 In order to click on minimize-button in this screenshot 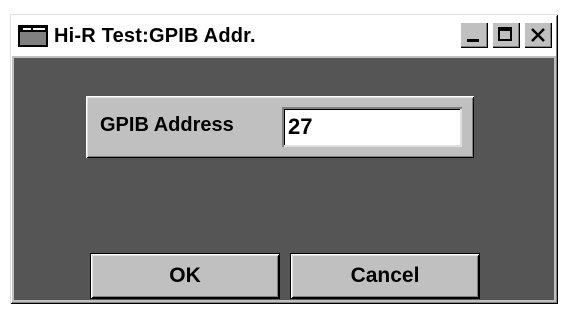, I will do `click(474, 35)`.